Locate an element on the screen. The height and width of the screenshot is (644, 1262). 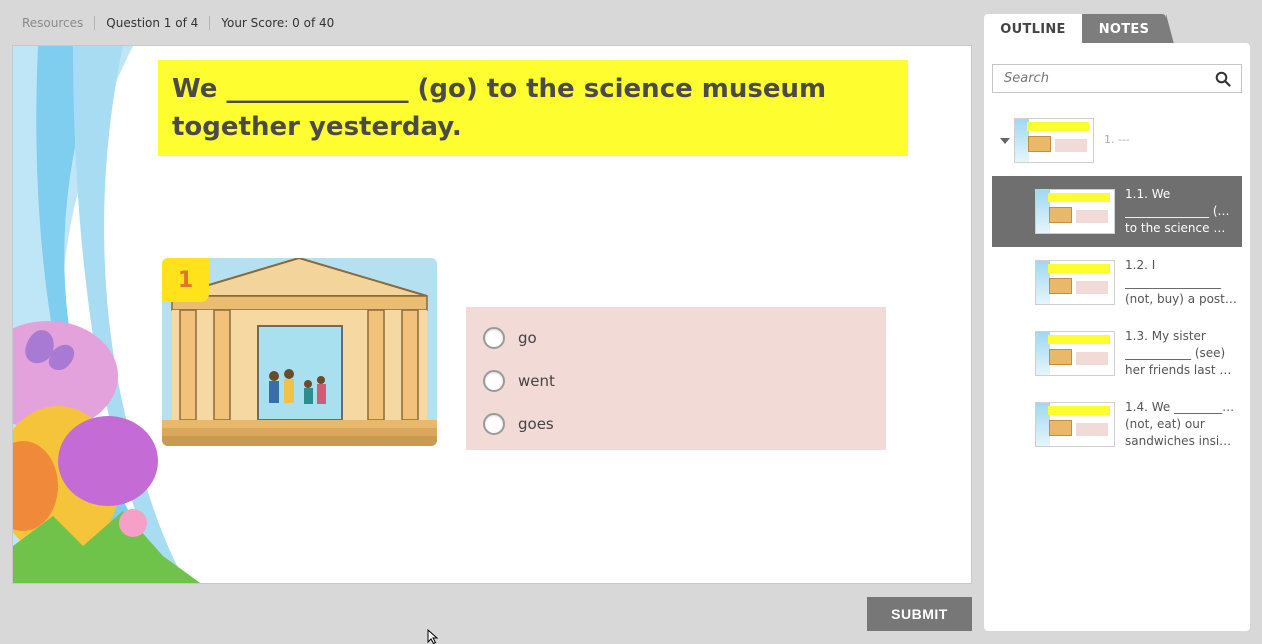
label-line: sandwiches inside. is located at coordinates (1181, 441).